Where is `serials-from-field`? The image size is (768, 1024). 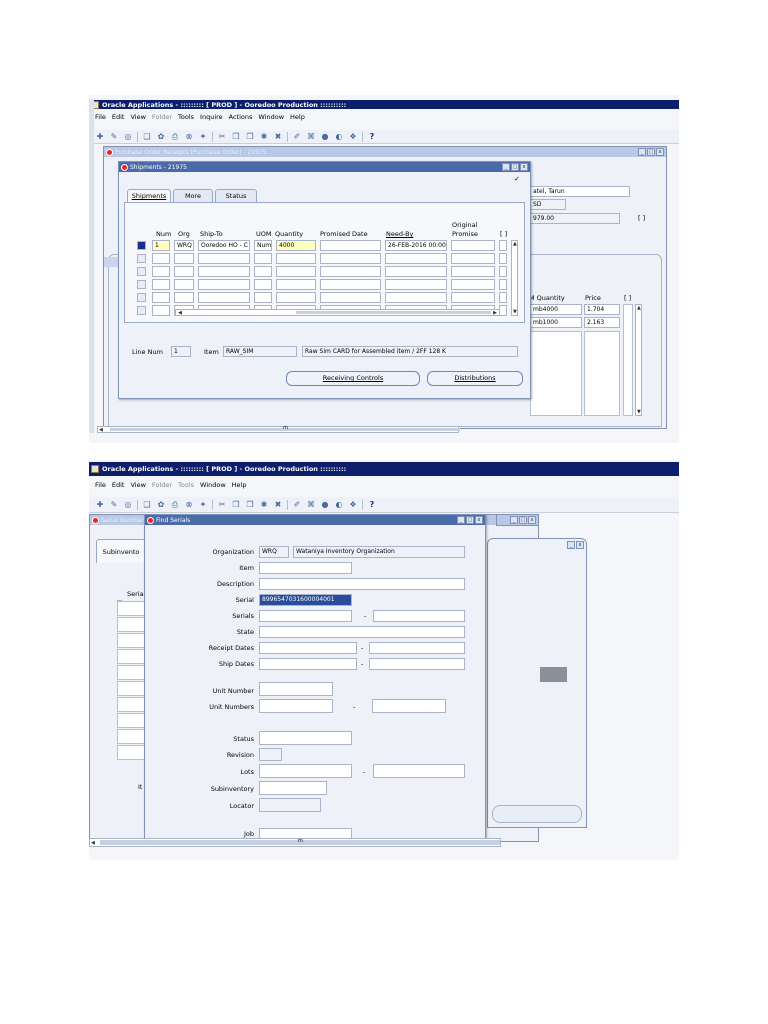 serials-from-field is located at coordinates (305, 616).